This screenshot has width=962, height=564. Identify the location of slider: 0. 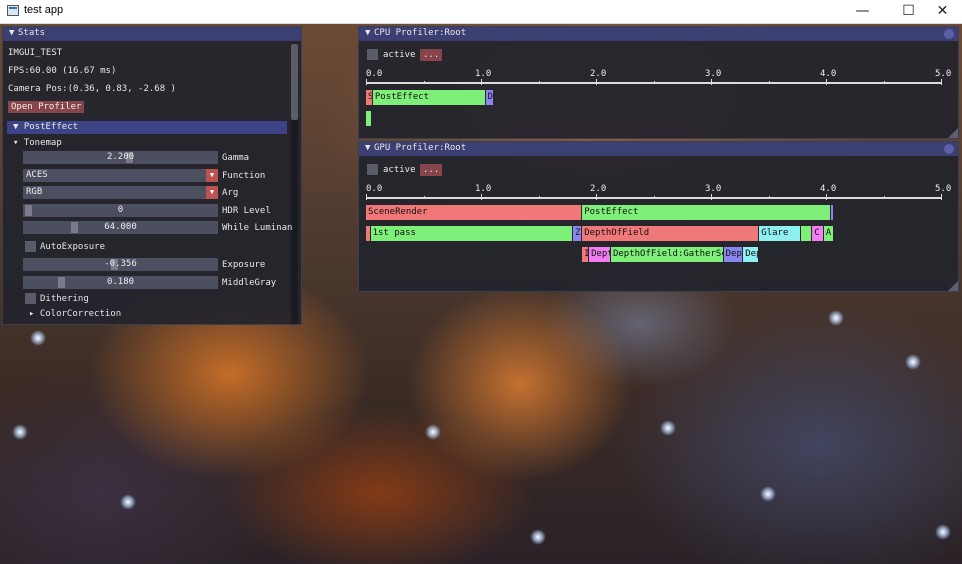
(120, 210).